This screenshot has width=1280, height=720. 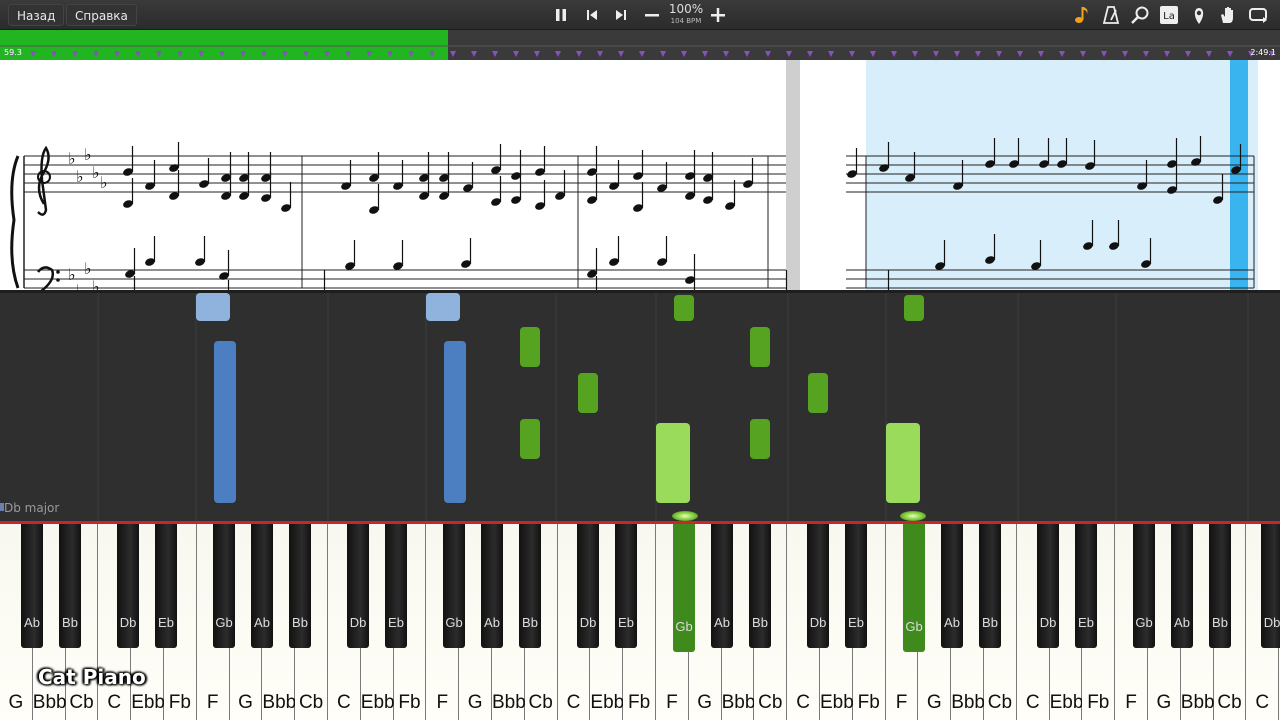 What do you see at coordinates (722, 622) in the screenshot?
I see `black-key-label: Ab` at bounding box center [722, 622].